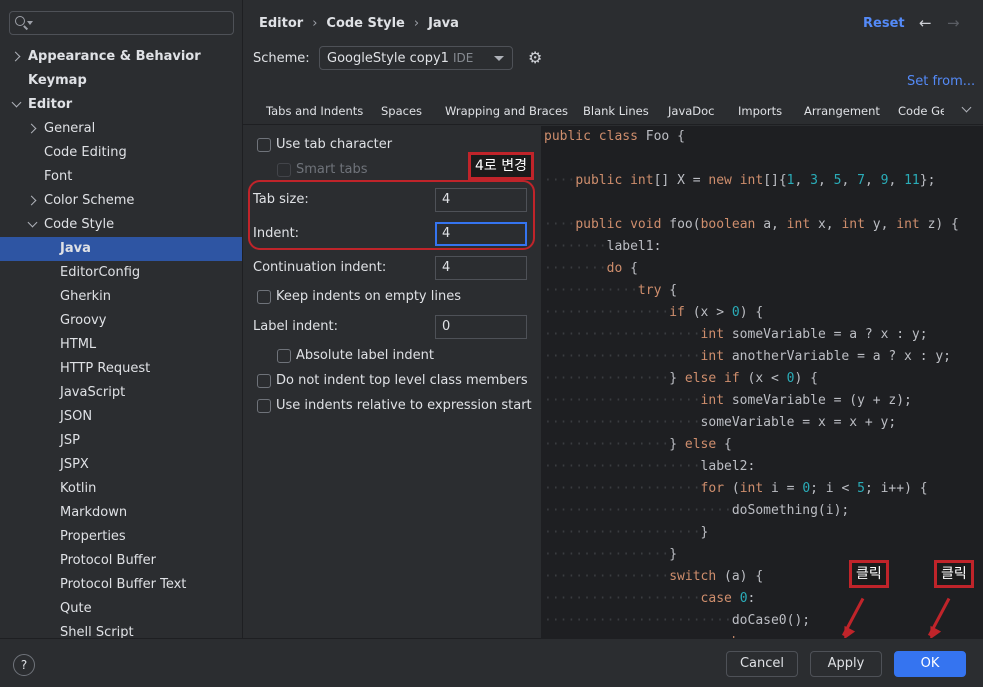 The height and width of the screenshot is (687, 983). Describe the element at coordinates (896, 488) in the screenshot. I see `code-token: ; i++) {` at that location.